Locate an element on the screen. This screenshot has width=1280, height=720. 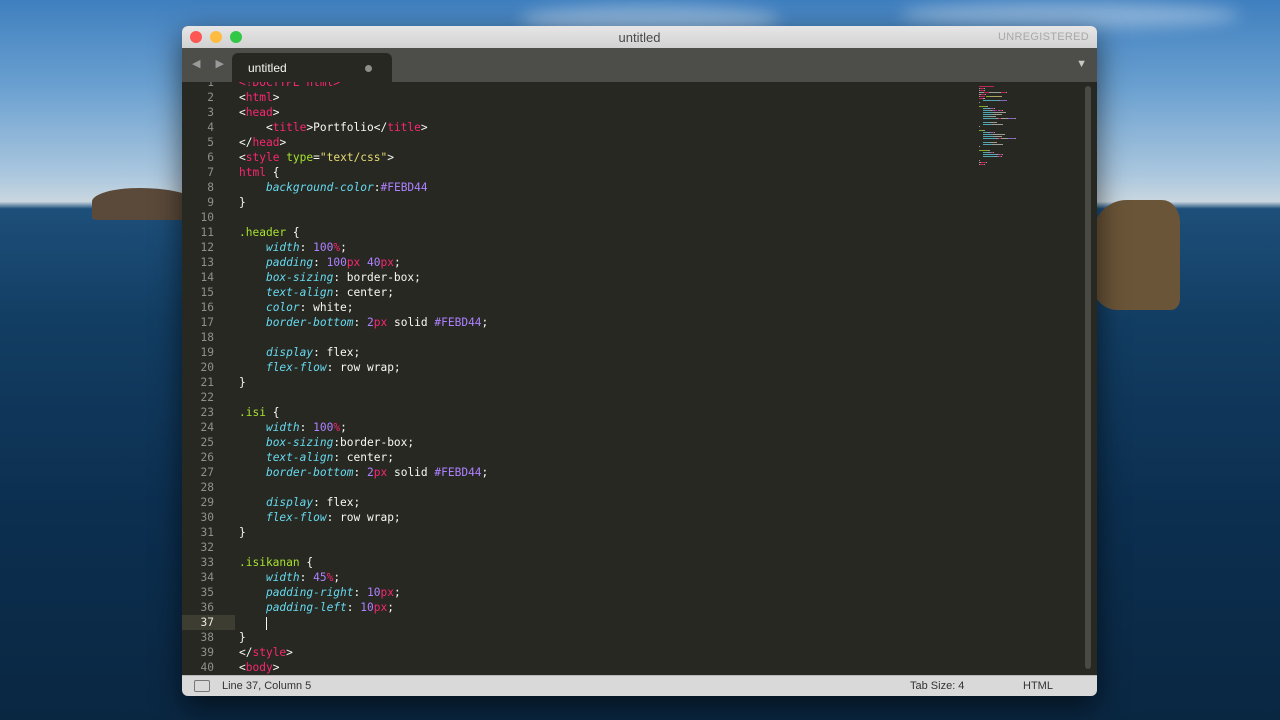
code-line: <head> is located at coordinates (599, 112).